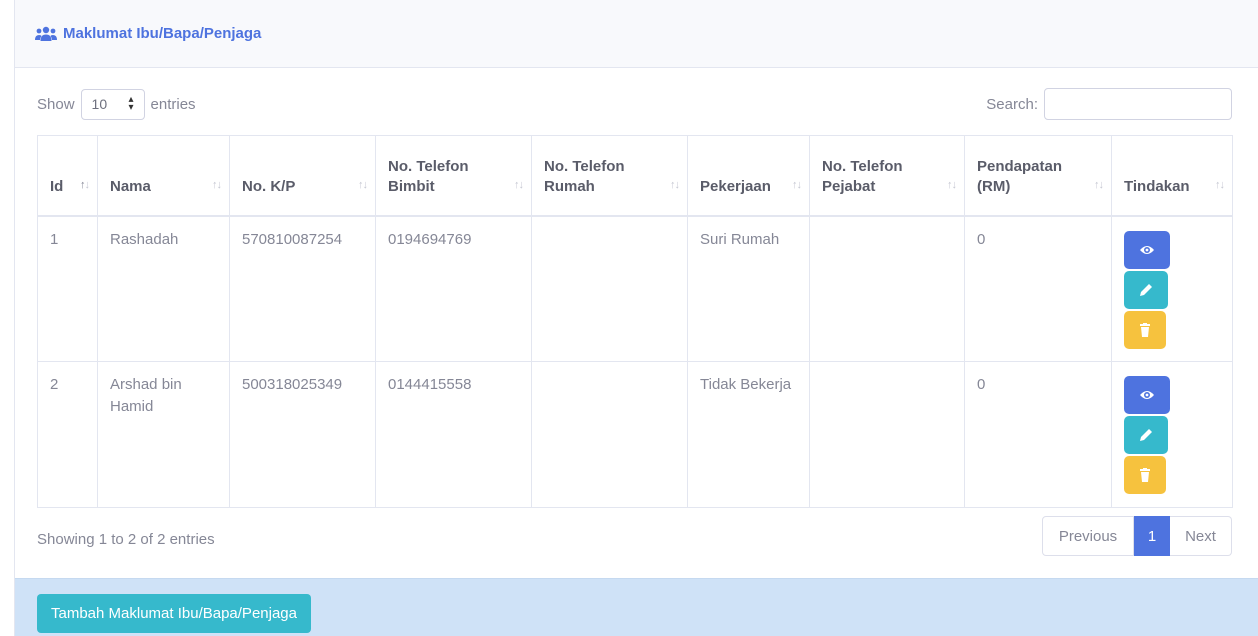  Describe the element at coordinates (67, 434) in the screenshot. I see `cell-id: 2` at that location.